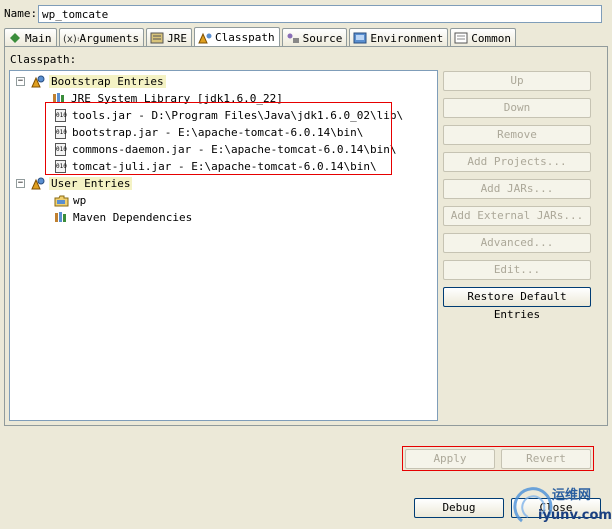 This screenshot has width=612, height=529. I want to click on restore-default-entries-button: Restore Default Entries, so click(517, 304).